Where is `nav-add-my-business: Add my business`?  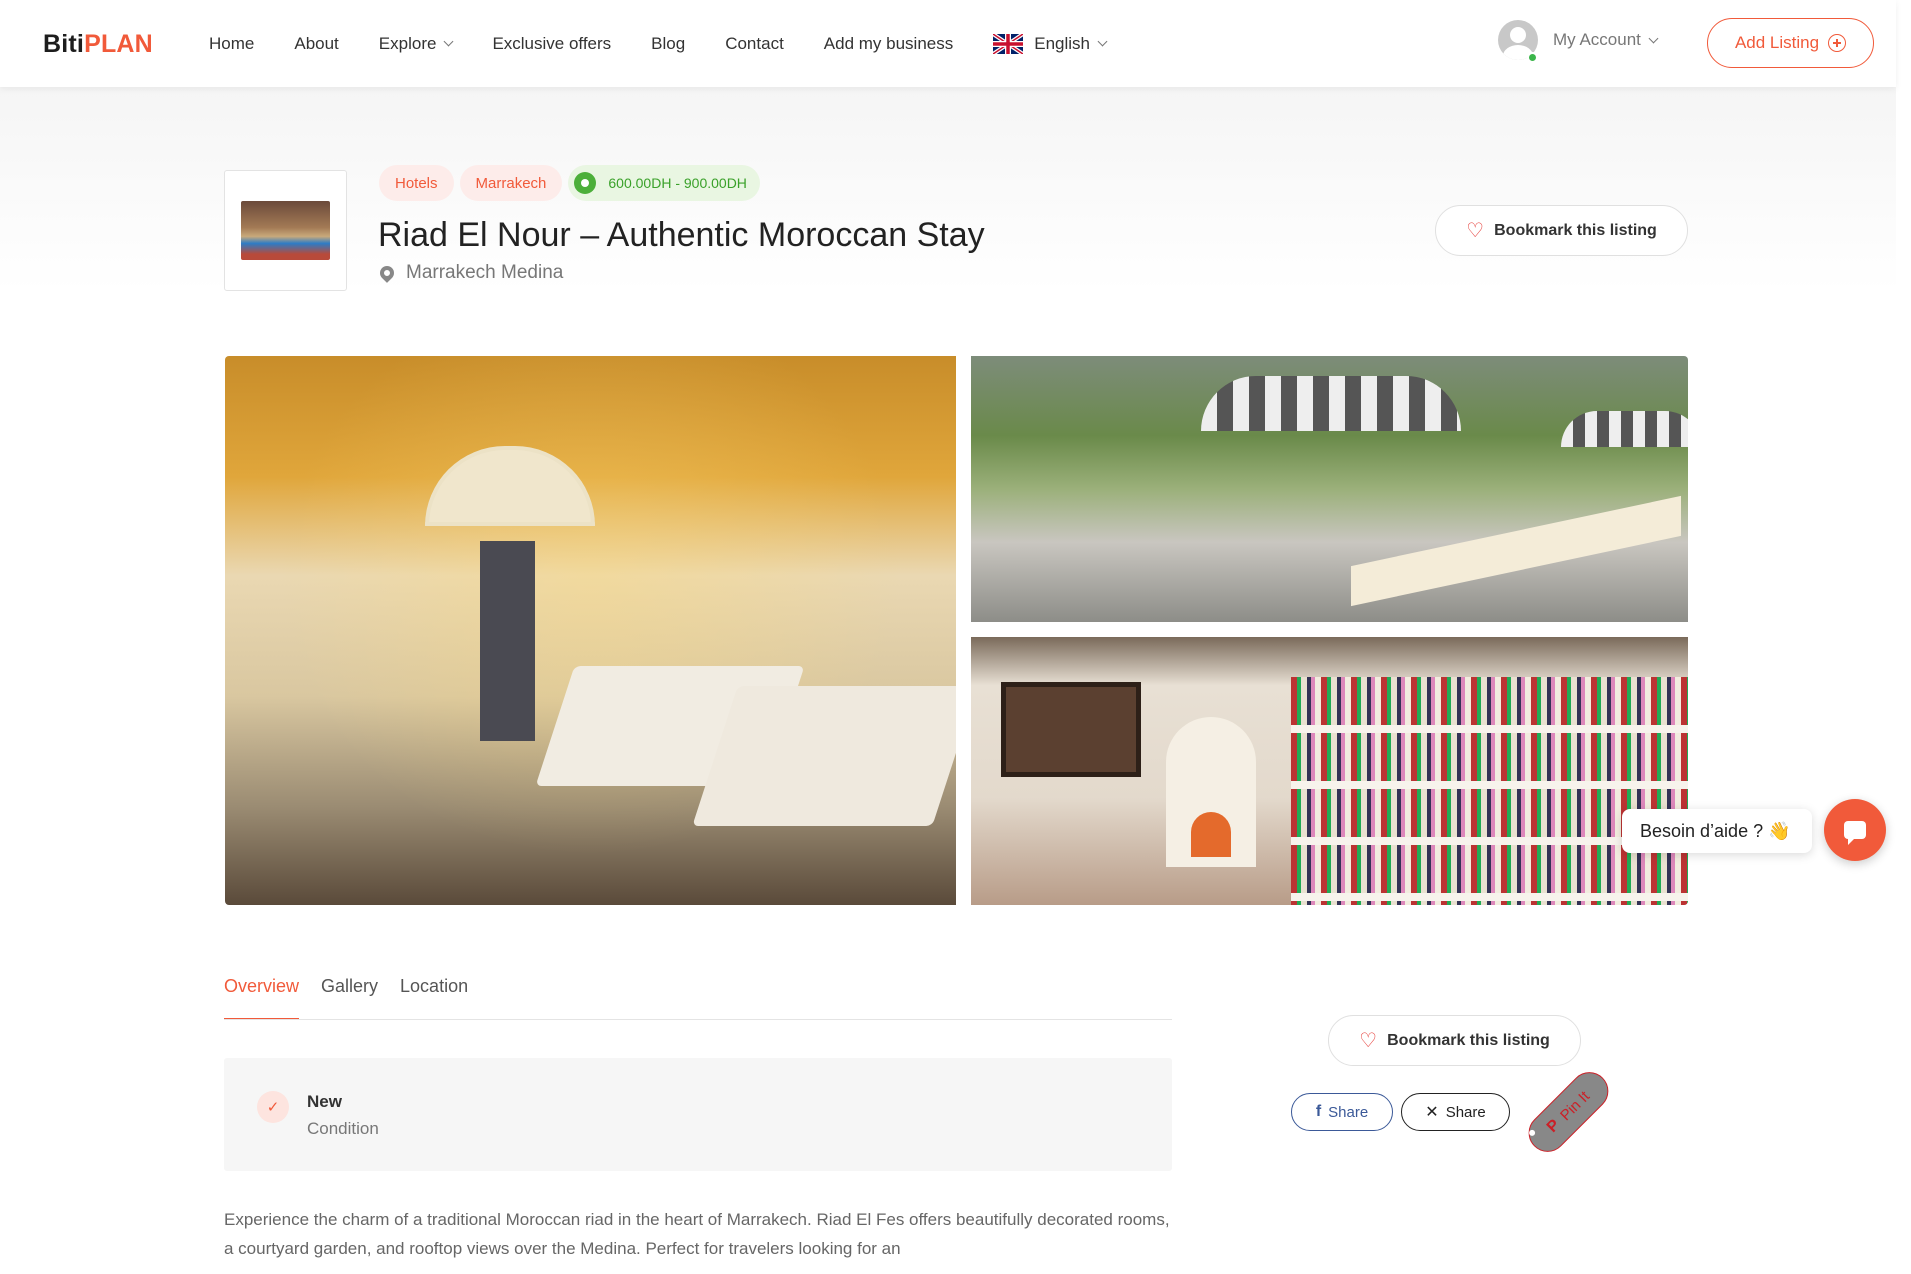 nav-add-my-business: Add my business is located at coordinates (888, 44).